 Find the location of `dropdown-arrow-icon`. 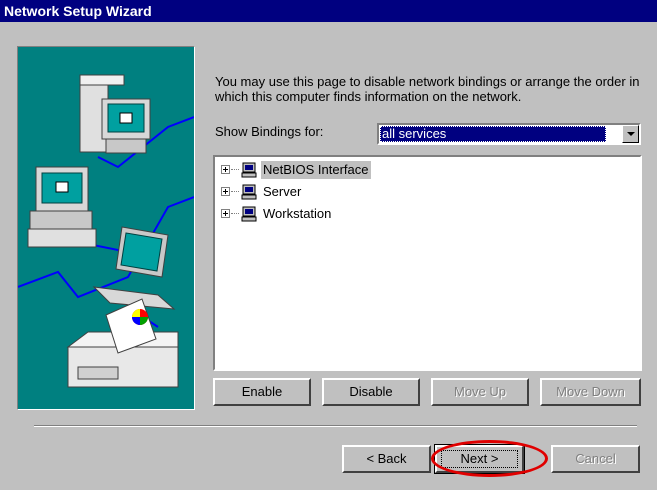

dropdown-arrow-icon is located at coordinates (630, 134).